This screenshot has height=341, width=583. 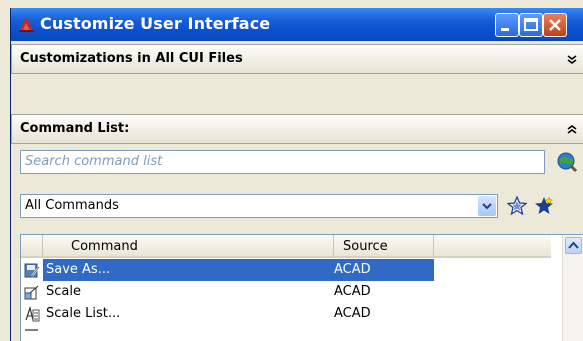 I want to click on command-cell: Scale, so click(x=63, y=291).